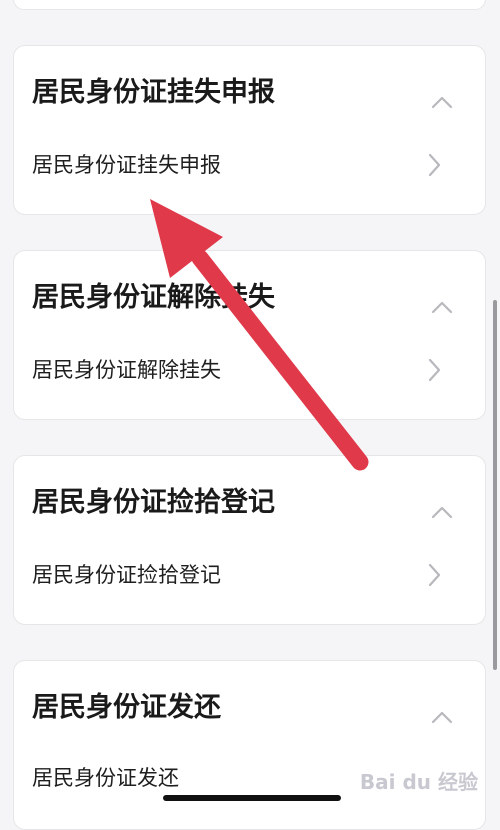 This screenshot has width=500, height=830. Describe the element at coordinates (126, 575) in the screenshot. I see `service-item-label: 居民身份证捡拾登记` at that location.